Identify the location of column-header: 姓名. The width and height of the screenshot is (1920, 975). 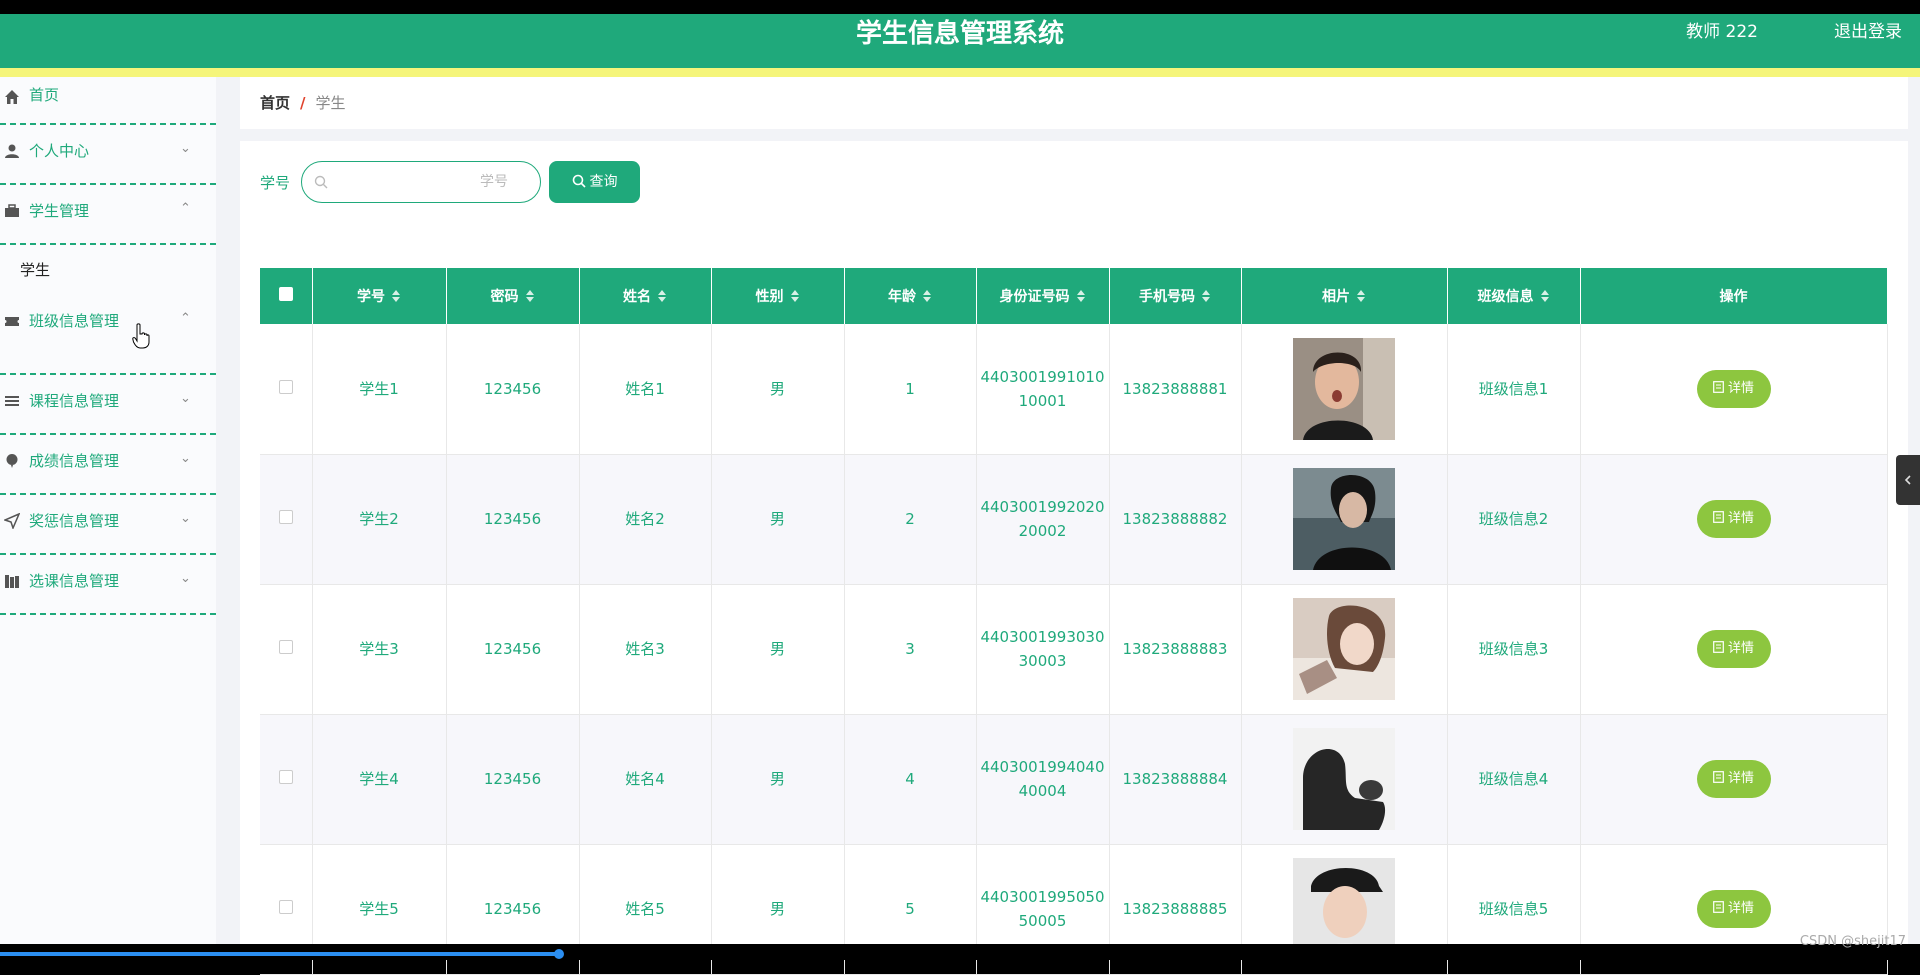
(645, 296).